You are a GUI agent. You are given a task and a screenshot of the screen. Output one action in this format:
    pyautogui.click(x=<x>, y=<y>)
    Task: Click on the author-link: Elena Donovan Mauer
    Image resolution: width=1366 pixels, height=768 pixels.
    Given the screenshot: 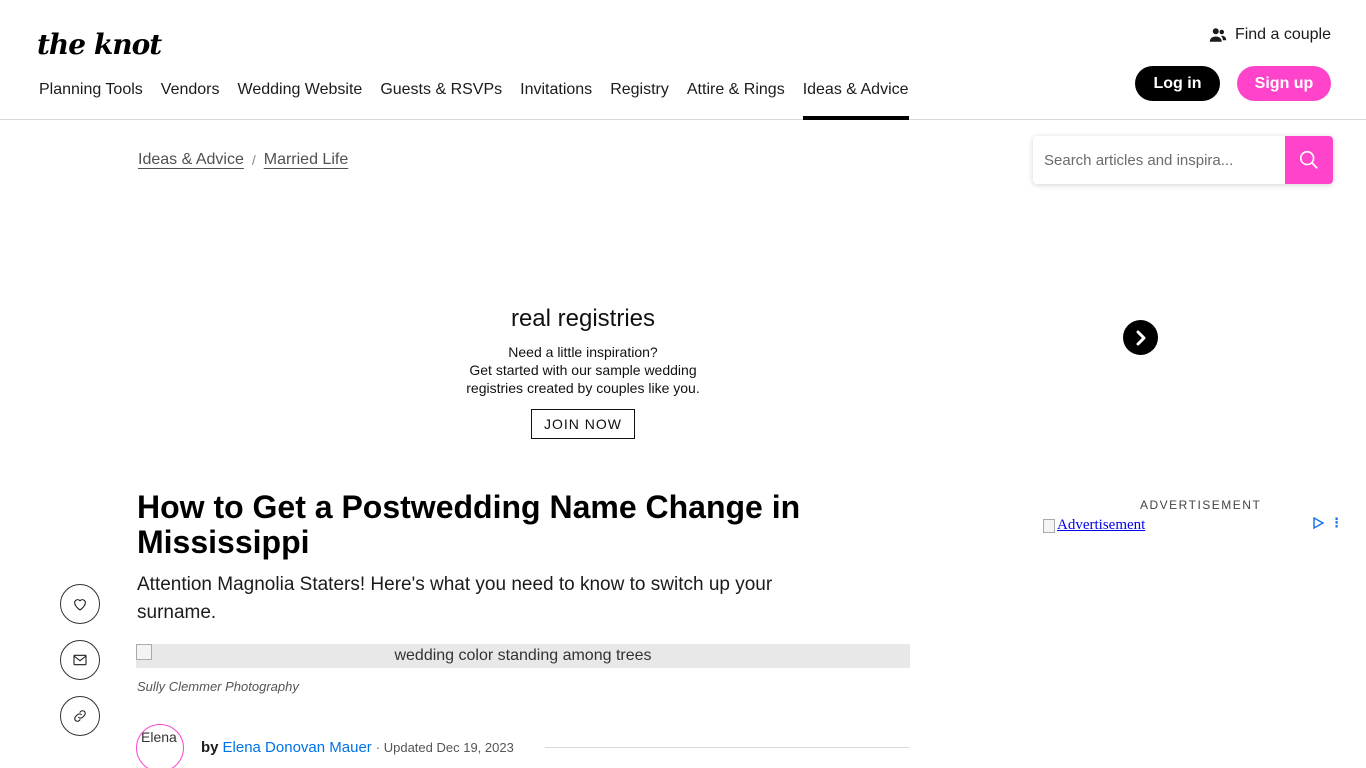 What is the action you would take?
    pyautogui.click(x=297, y=747)
    